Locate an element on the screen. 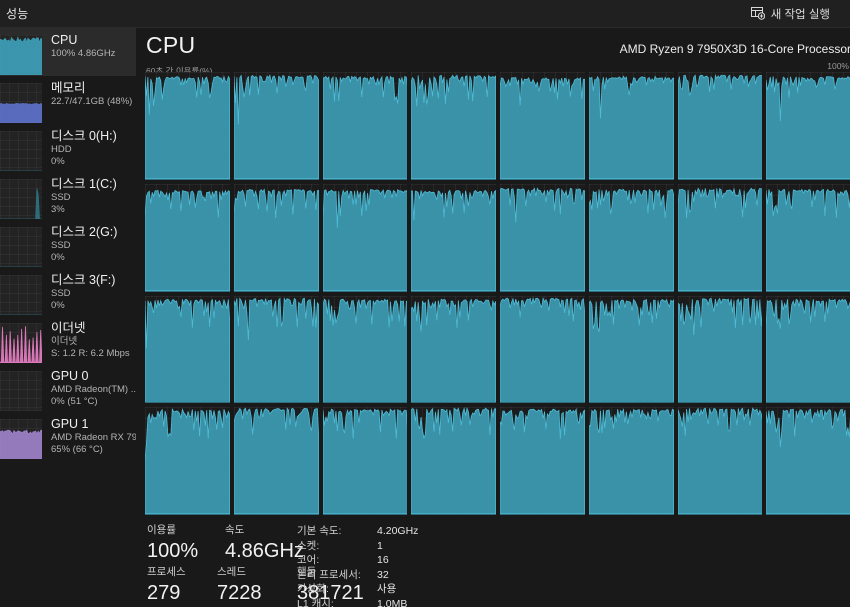 Image resolution: width=850 pixels, height=607 pixels. stat-3: 스레드 7228 is located at coordinates (253, 585).